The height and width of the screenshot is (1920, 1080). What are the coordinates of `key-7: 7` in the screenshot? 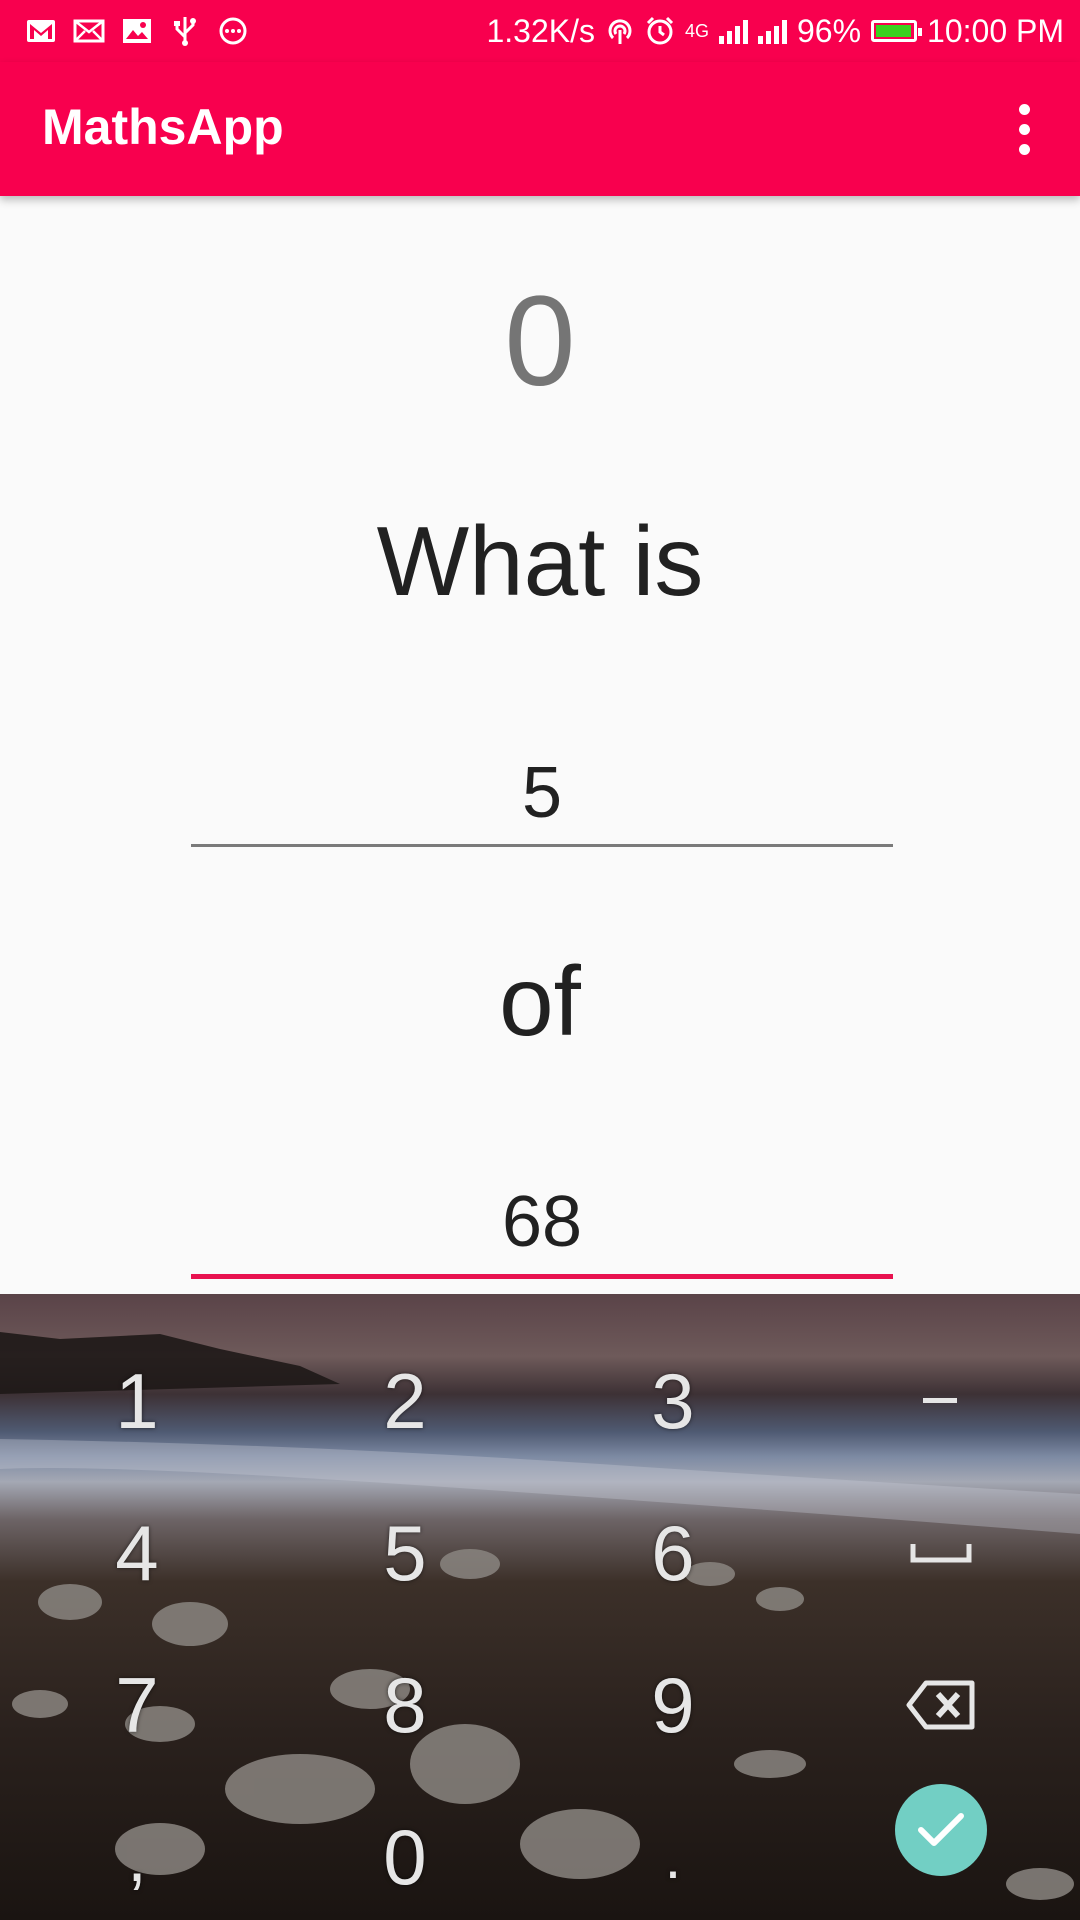 It's located at (137, 1705).